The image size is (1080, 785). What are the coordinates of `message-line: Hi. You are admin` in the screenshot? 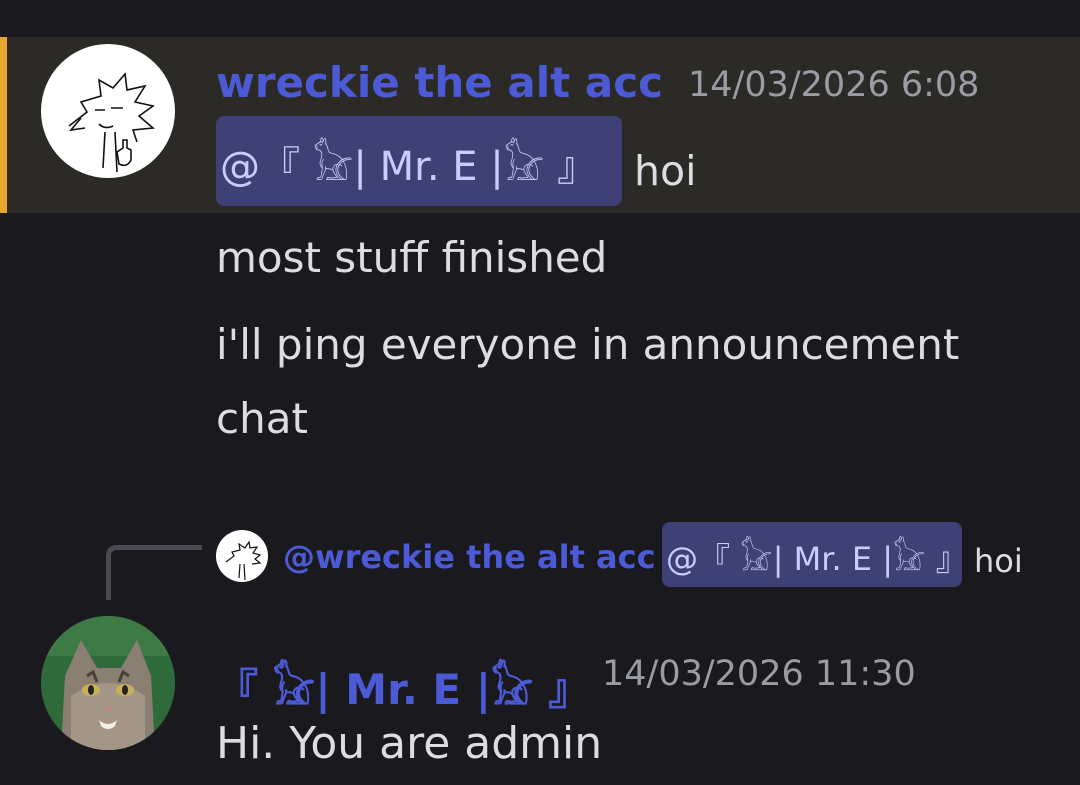 It's located at (409, 743).